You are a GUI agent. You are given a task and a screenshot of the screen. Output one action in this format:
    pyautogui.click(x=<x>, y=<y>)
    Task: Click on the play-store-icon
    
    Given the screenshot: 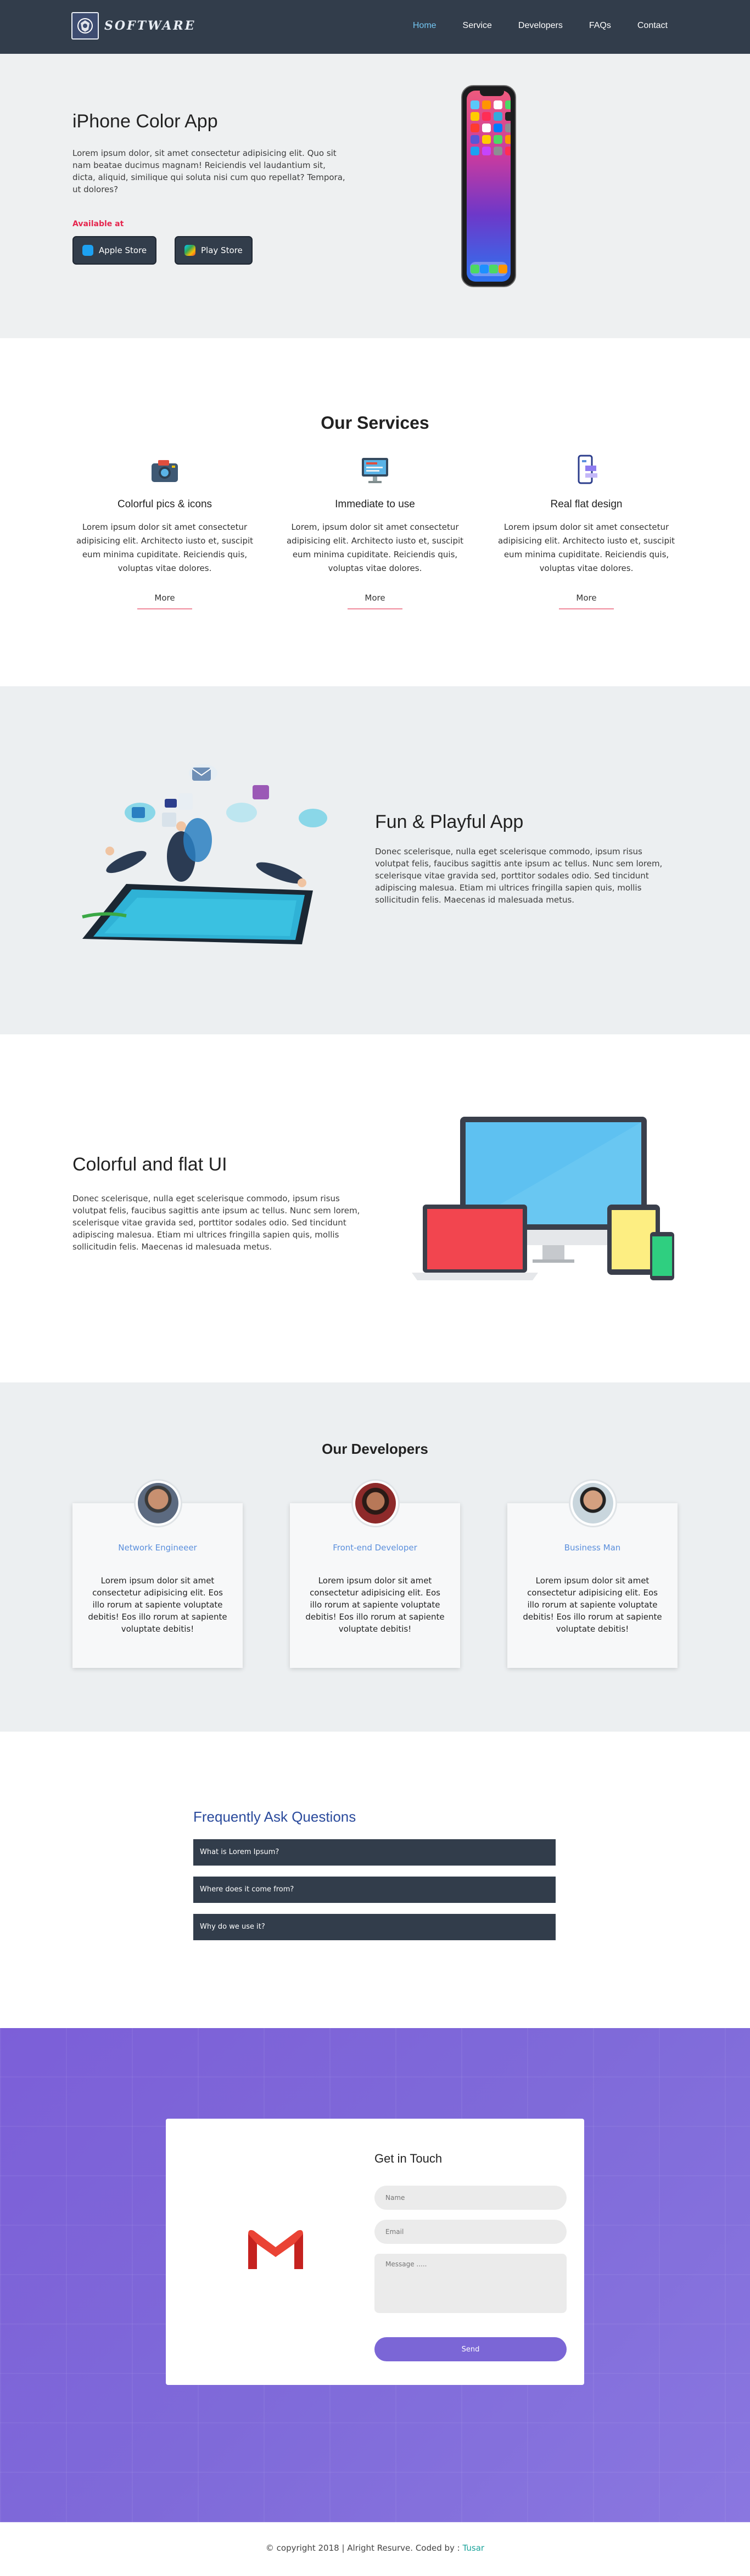 What is the action you would take?
    pyautogui.click(x=189, y=250)
    